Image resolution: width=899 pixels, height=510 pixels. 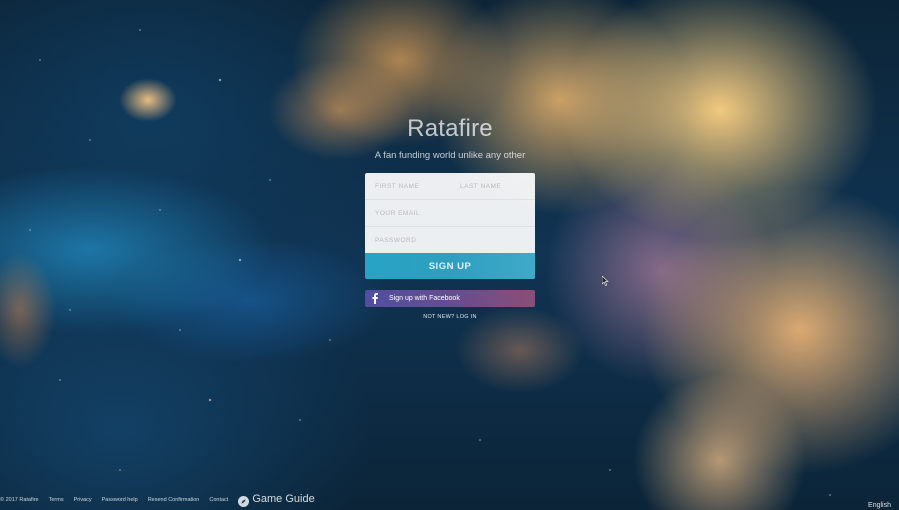 I want to click on footer-link-resend-confirmation: Resend Confirmation, so click(x=174, y=500).